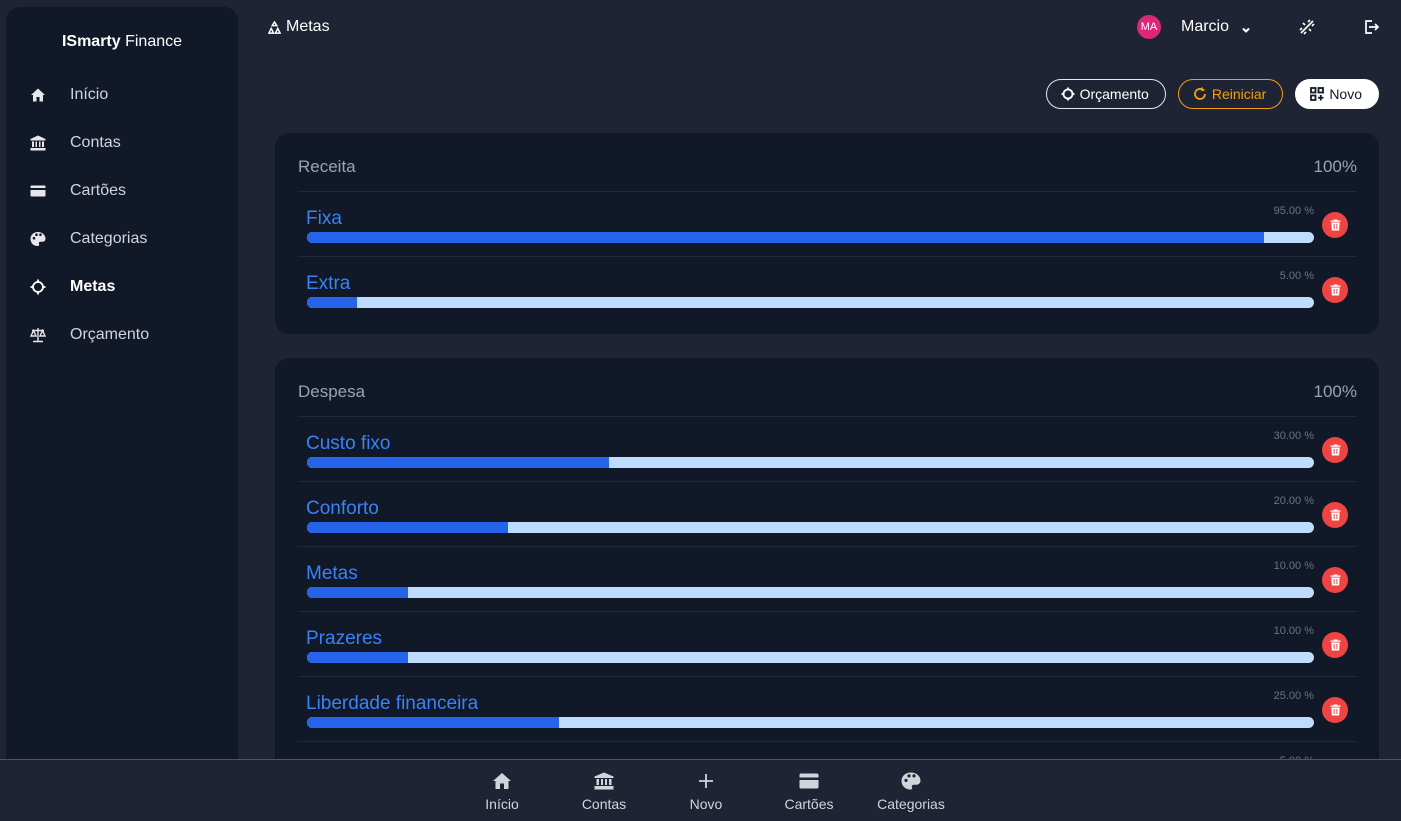 This screenshot has height=821, width=1401. Describe the element at coordinates (332, 391) in the screenshot. I see `card-title: Despesa` at that location.